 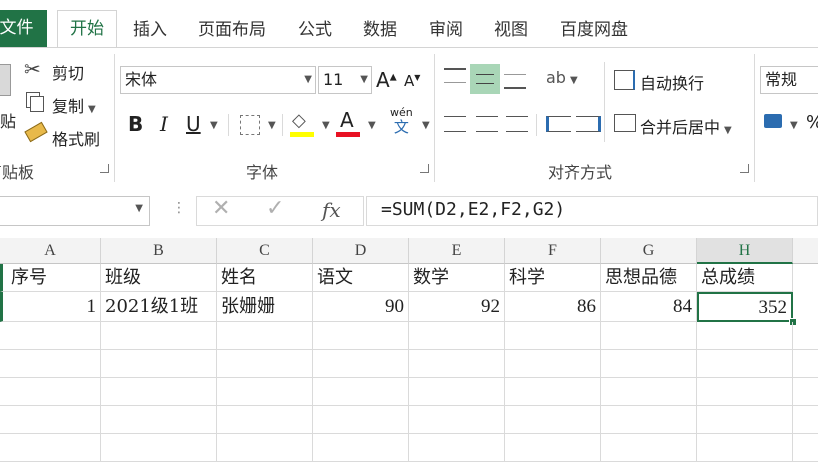 I want to click on column-header-F: F, so click(x=553, y=251).